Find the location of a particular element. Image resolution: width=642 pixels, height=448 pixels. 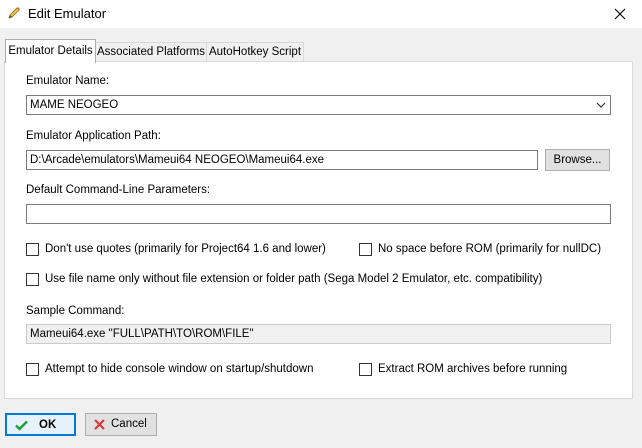

cancel-button: Cancel is located at coordinates (121, 424).